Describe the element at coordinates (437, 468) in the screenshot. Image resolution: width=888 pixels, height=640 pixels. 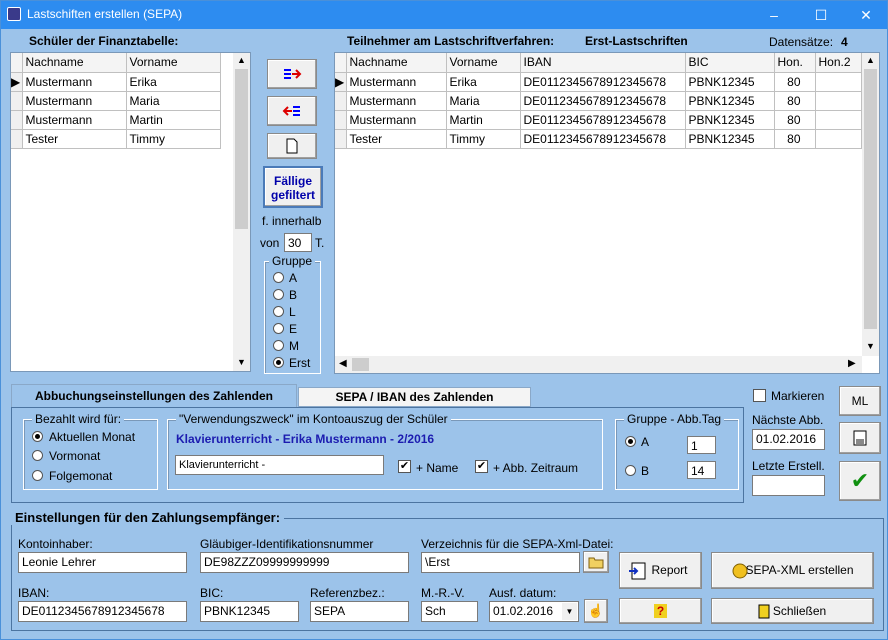
I see `name-checkbox-label: + Name` at that location.